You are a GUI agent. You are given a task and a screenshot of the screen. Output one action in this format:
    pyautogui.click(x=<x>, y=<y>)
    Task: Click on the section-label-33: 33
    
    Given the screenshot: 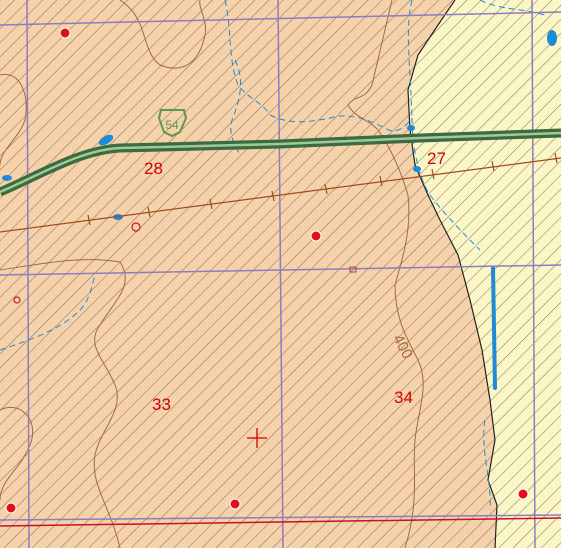 What is the action you would take?
    pyautogui.click(x=161, y=404)
    